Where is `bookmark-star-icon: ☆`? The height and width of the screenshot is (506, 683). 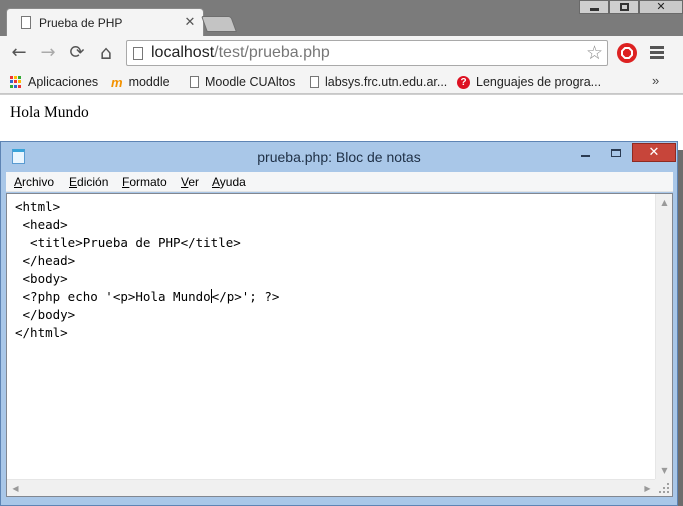
bookmark-star-icon: ☆ is located at coordinates (594, 53).